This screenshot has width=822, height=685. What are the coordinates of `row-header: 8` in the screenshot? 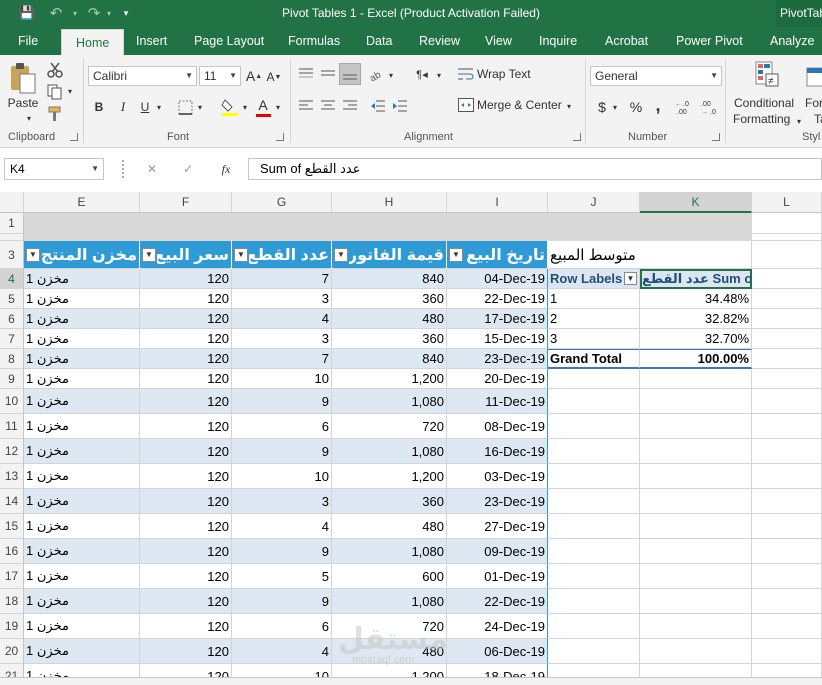 It's located at (12, 359).